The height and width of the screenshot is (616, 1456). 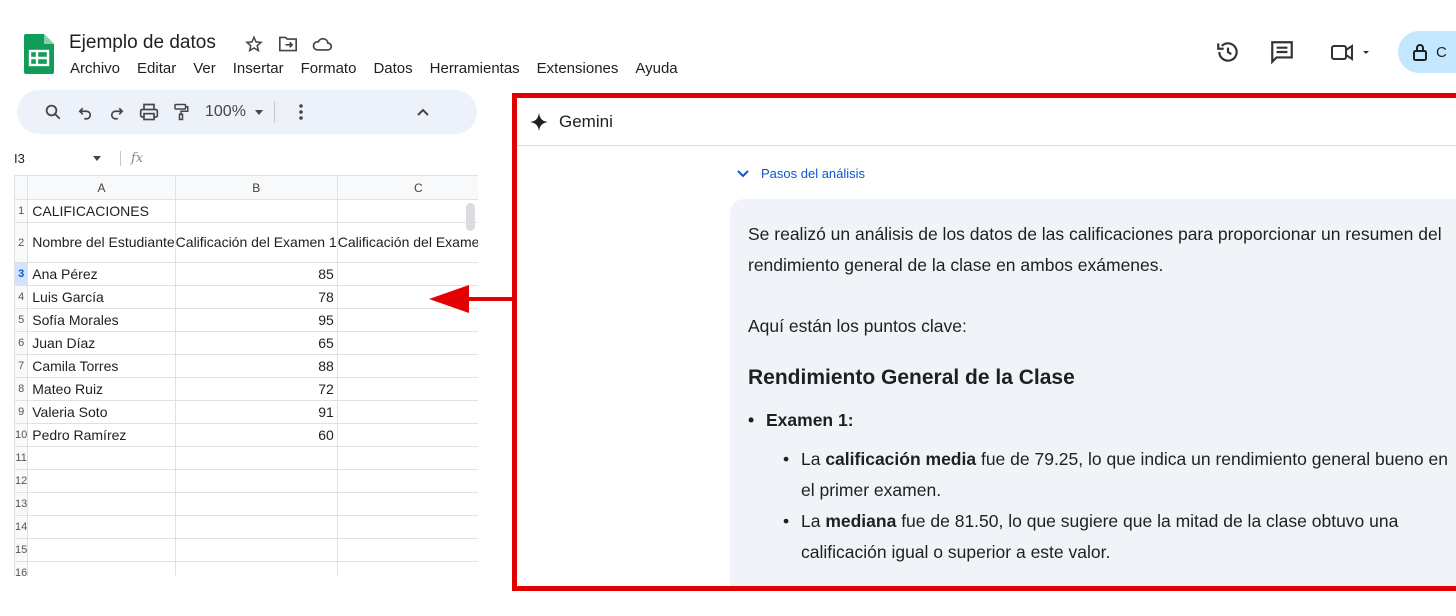 I want to click on history-icon, so click(x=1228, y=52).